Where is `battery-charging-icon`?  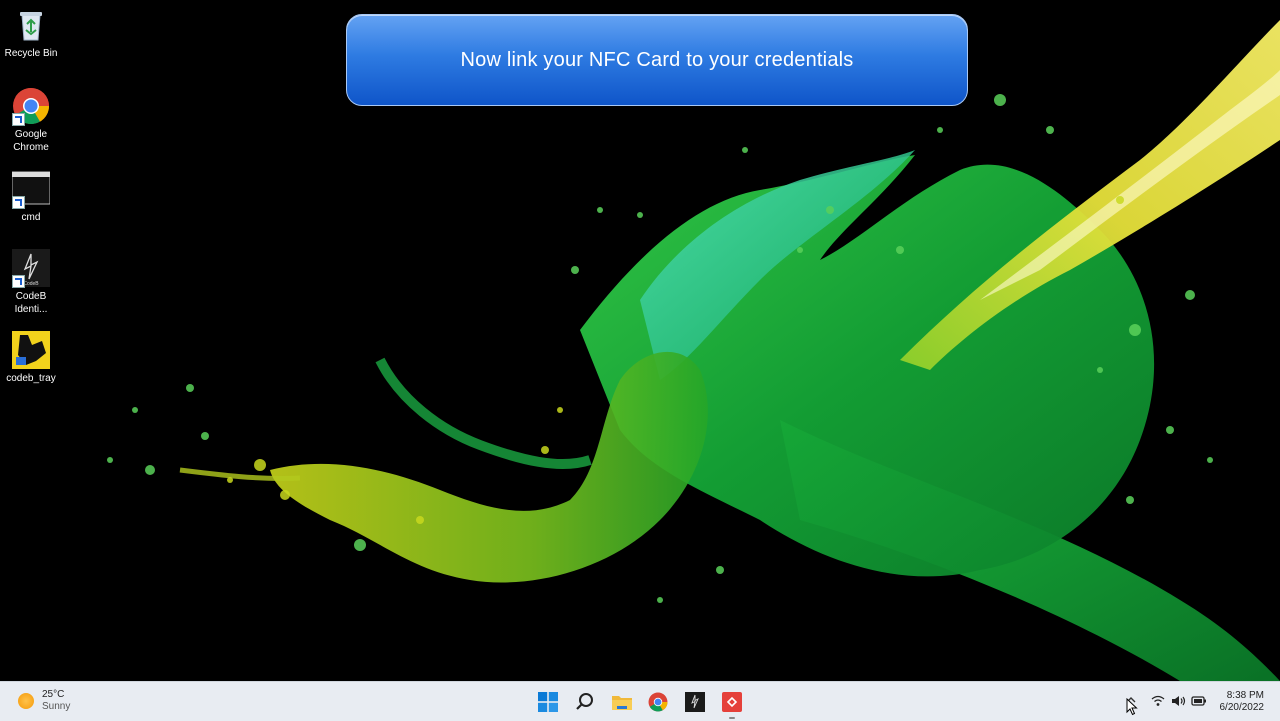 battery-charging-icon is located at coordinates (1198, 701).